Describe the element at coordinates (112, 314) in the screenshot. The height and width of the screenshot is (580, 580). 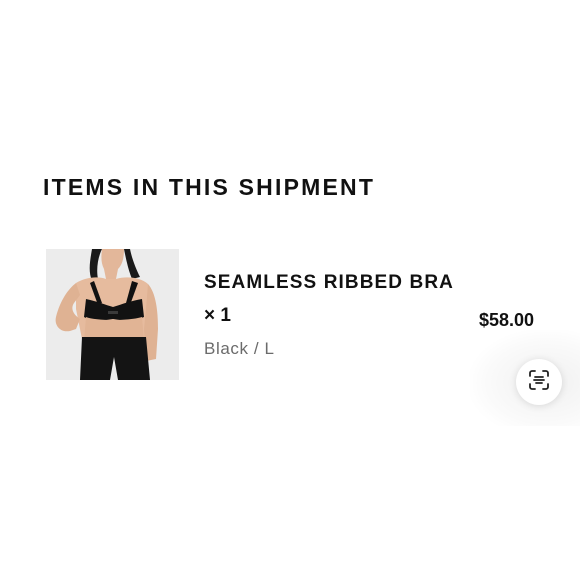
I see `product-image` at that location.